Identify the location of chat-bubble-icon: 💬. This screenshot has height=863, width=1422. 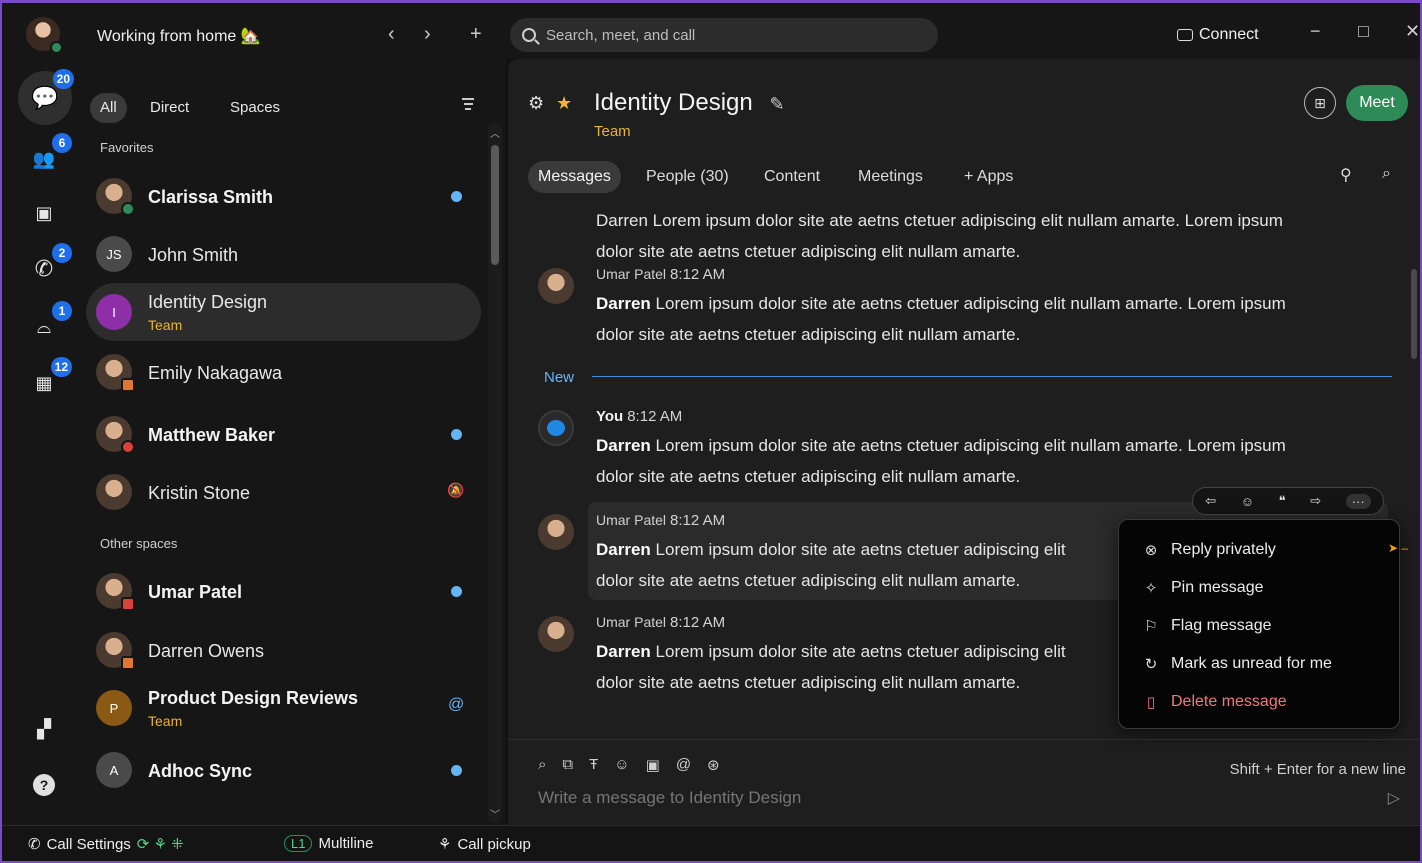
(45, 97).